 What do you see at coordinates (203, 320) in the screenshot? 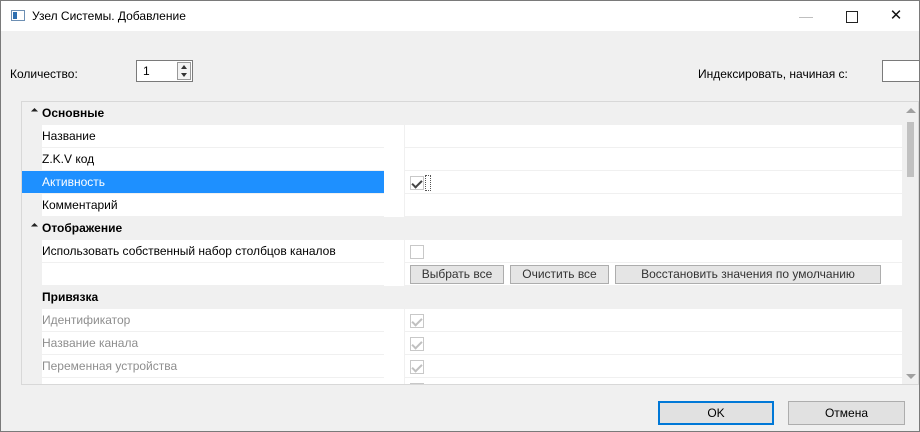
I see `prop-identifier-label: Идентификатор` at bounding box center [203, 320].